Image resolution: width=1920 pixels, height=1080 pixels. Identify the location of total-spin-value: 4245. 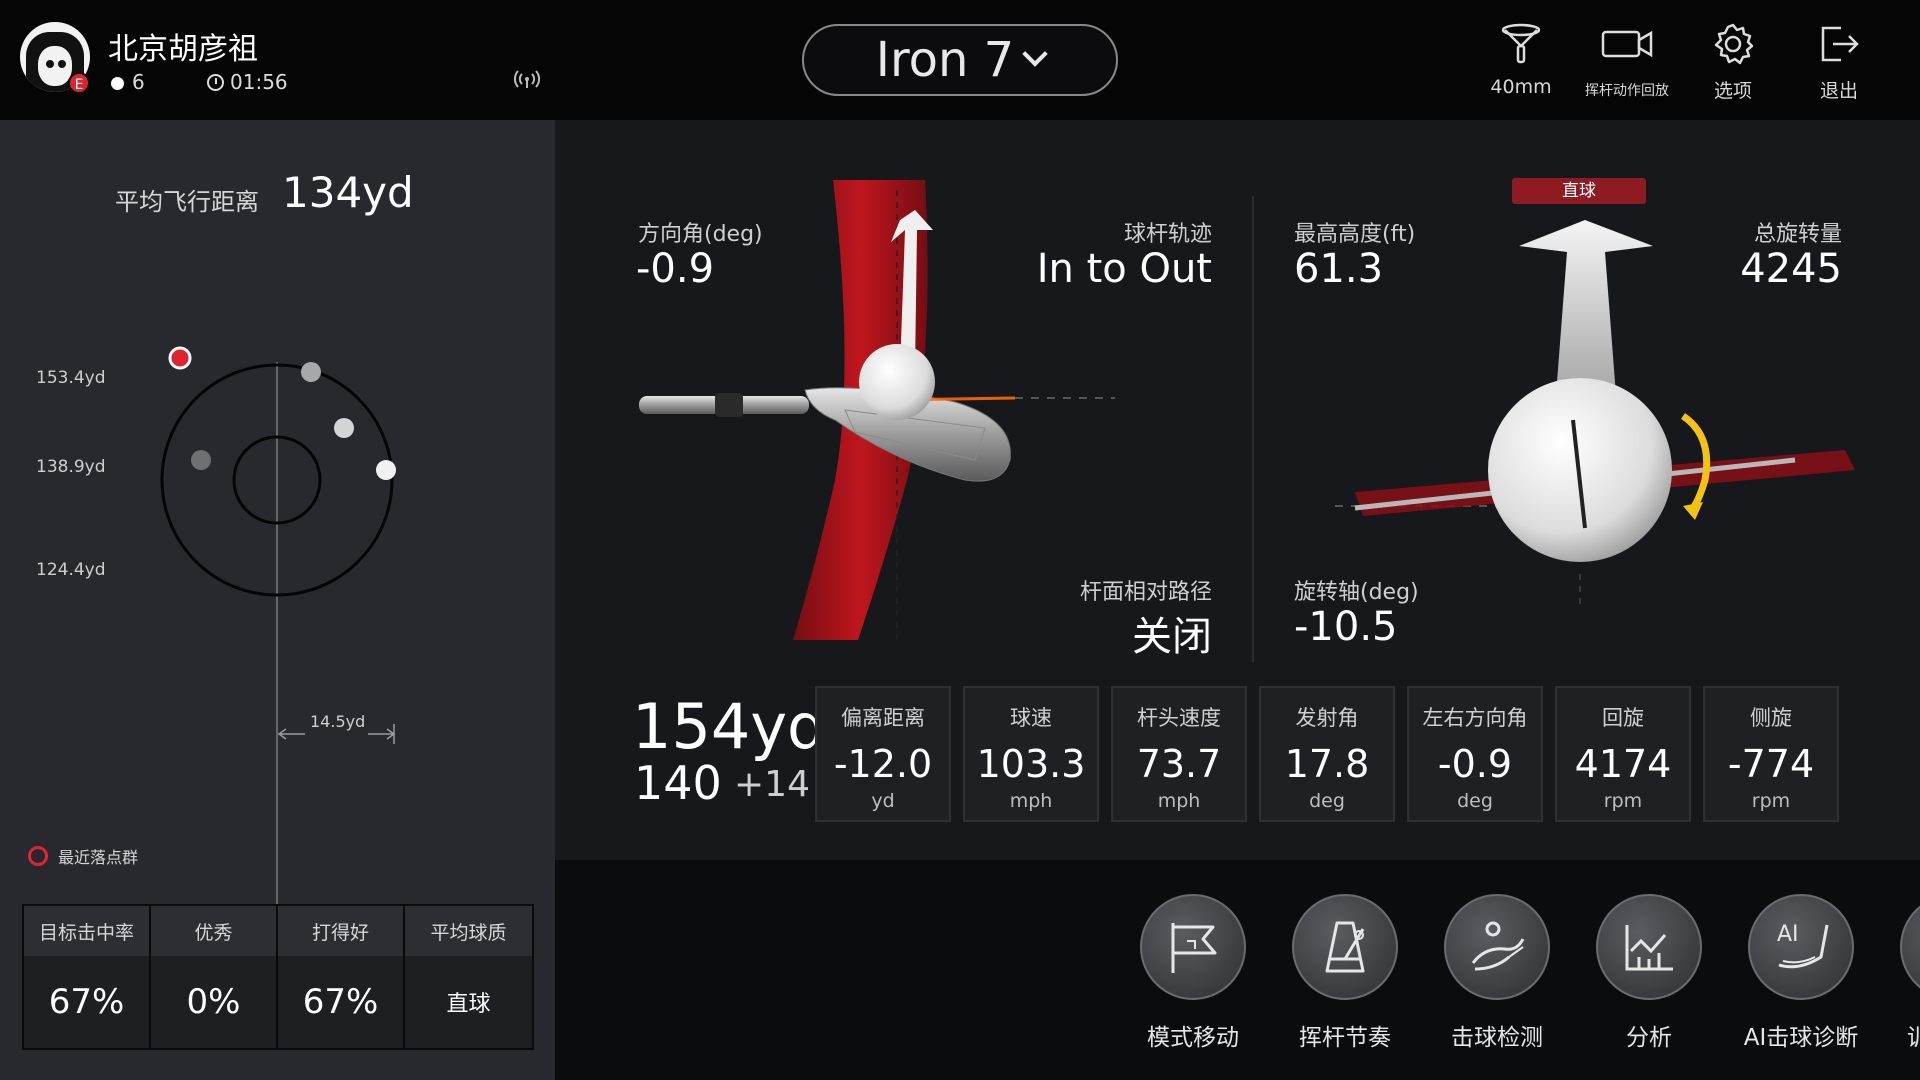
(1791, 269).